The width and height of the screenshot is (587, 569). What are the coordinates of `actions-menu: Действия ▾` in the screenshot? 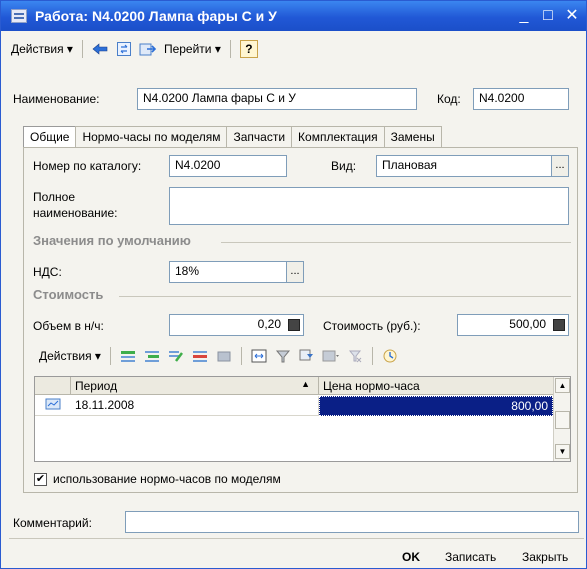 It's located at (42, 49).